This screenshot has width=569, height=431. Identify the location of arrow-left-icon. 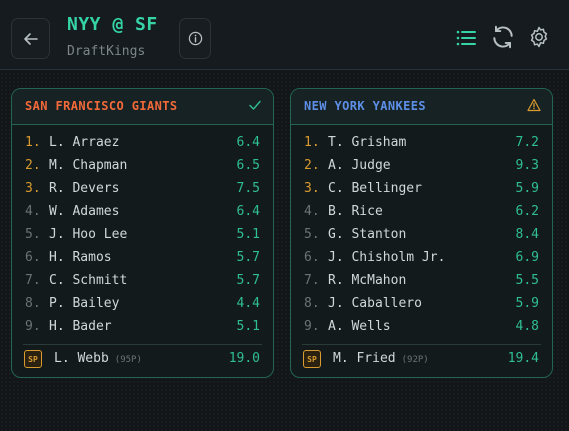
(30, 38).